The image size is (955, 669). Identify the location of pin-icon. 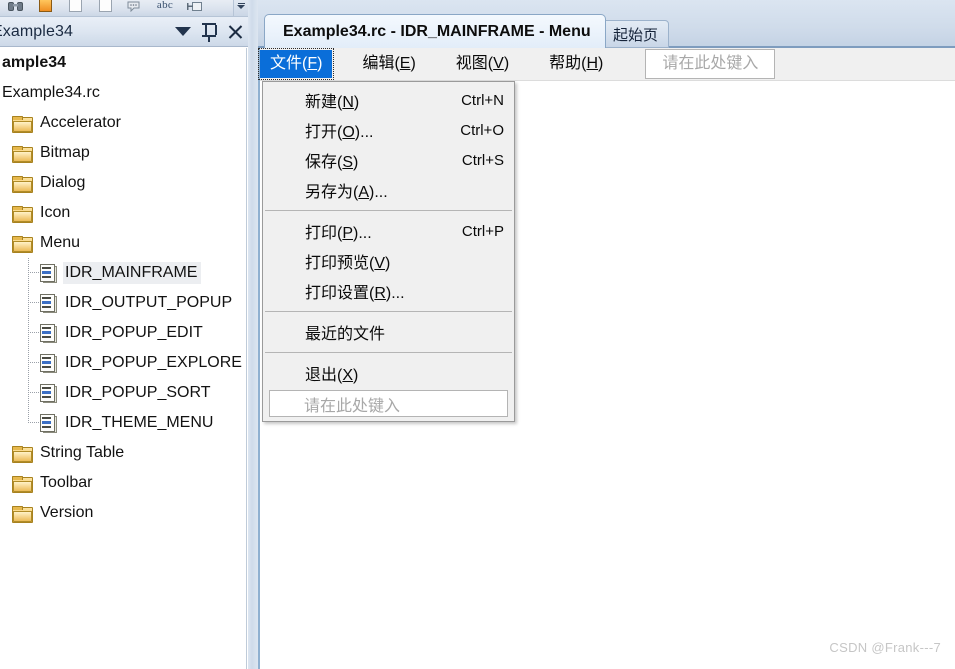
(209, 32).